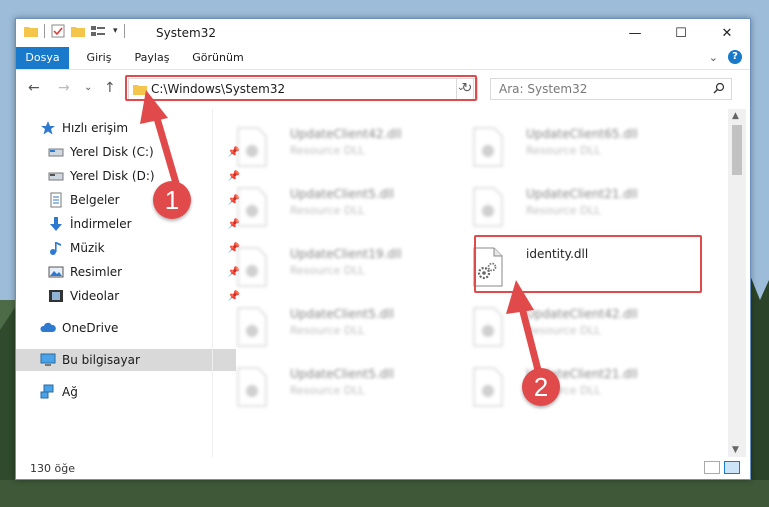 Image resolution: width=769 pixels, height=507 pixels. Describe the element at coordinates (635, 33) in the screenshot. I see `minimize-button: —` at that location.